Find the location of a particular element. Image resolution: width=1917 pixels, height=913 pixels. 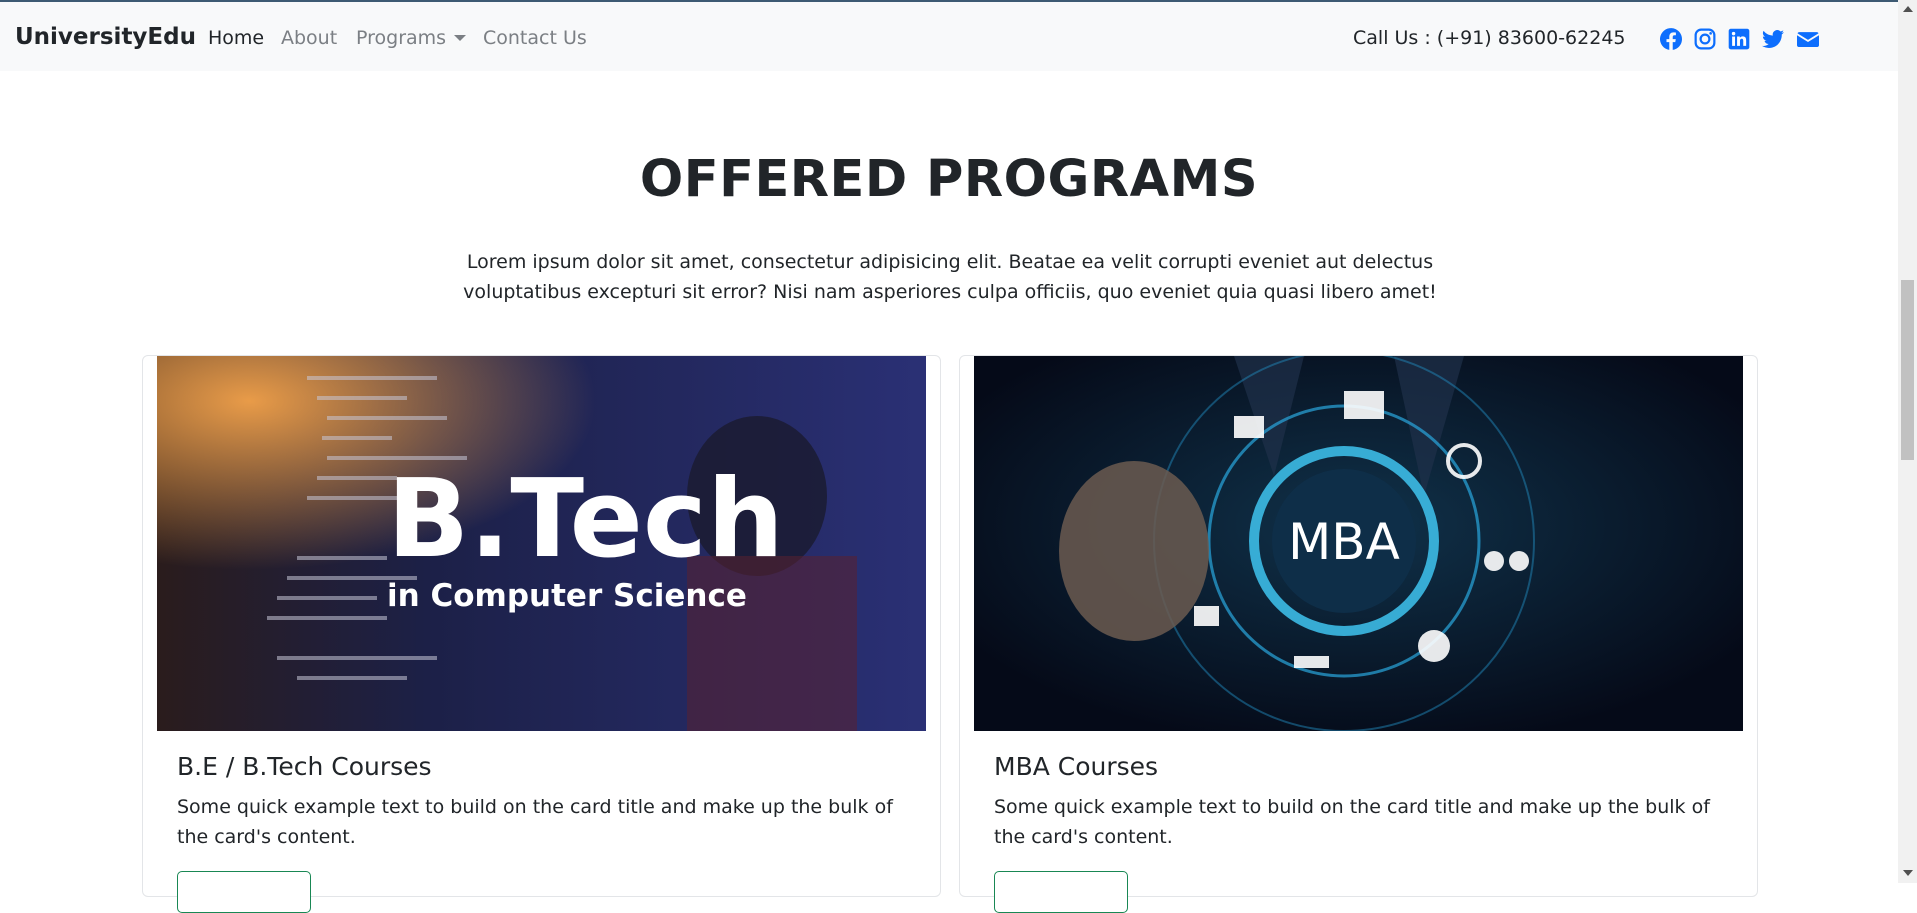

twitter-icon is located at coordinates (1773, 39).